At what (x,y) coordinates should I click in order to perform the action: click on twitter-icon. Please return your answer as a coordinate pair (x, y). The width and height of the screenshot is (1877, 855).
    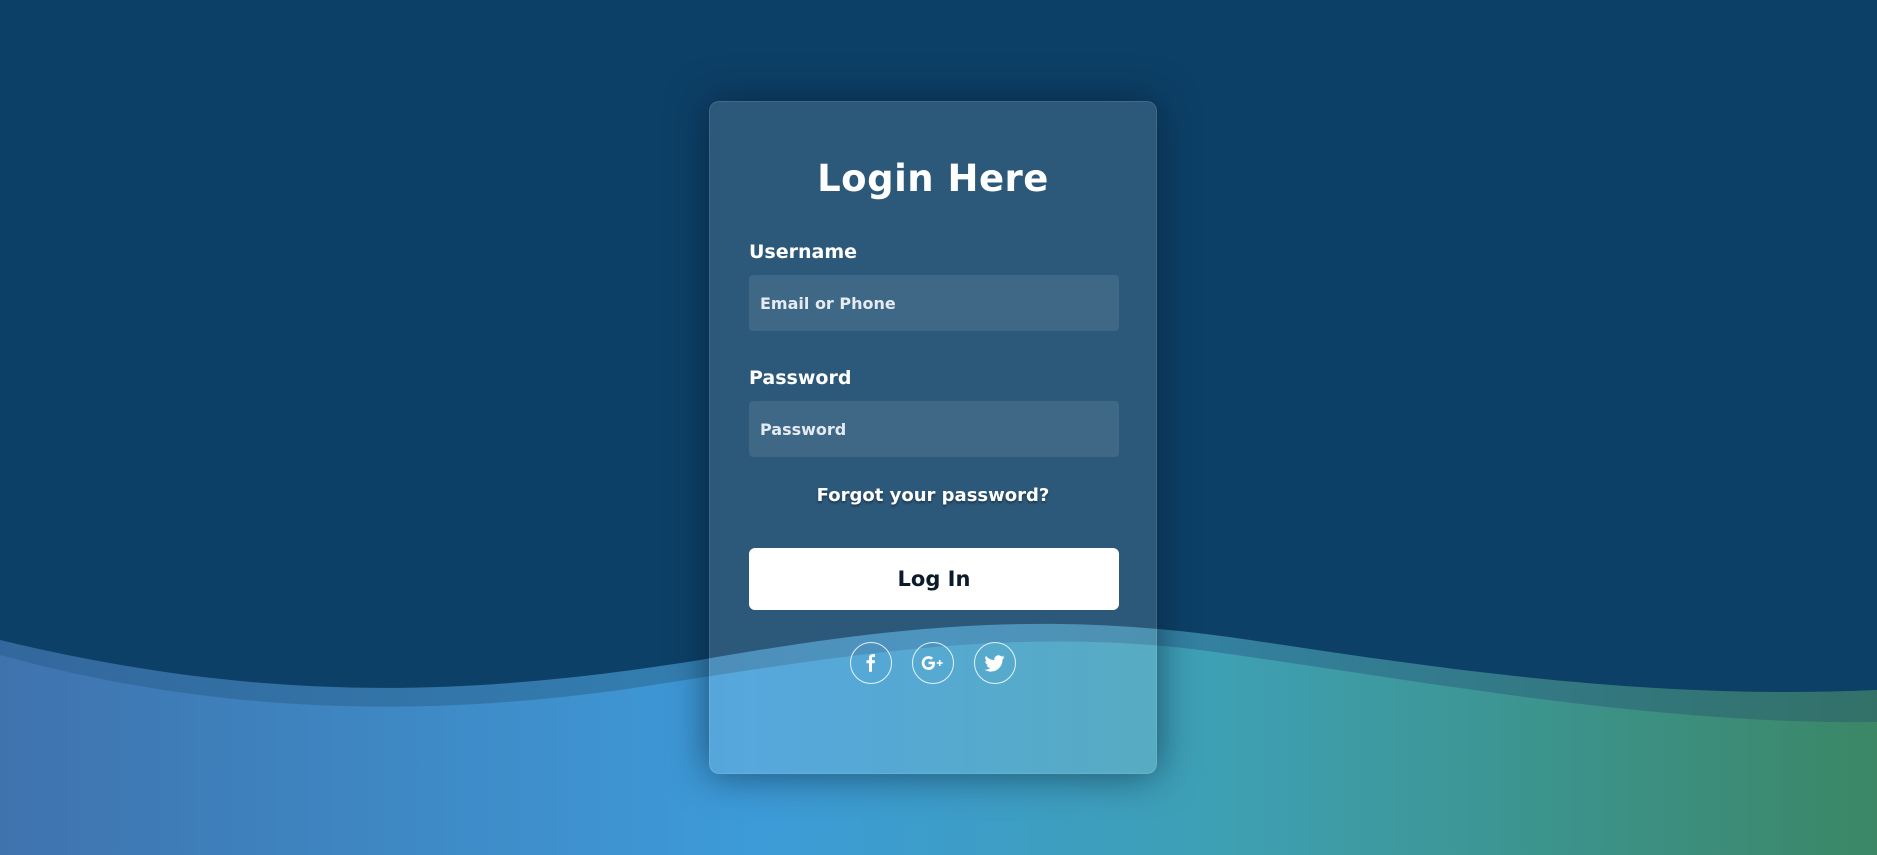
    Looking at the image, I should click on (995, 663).